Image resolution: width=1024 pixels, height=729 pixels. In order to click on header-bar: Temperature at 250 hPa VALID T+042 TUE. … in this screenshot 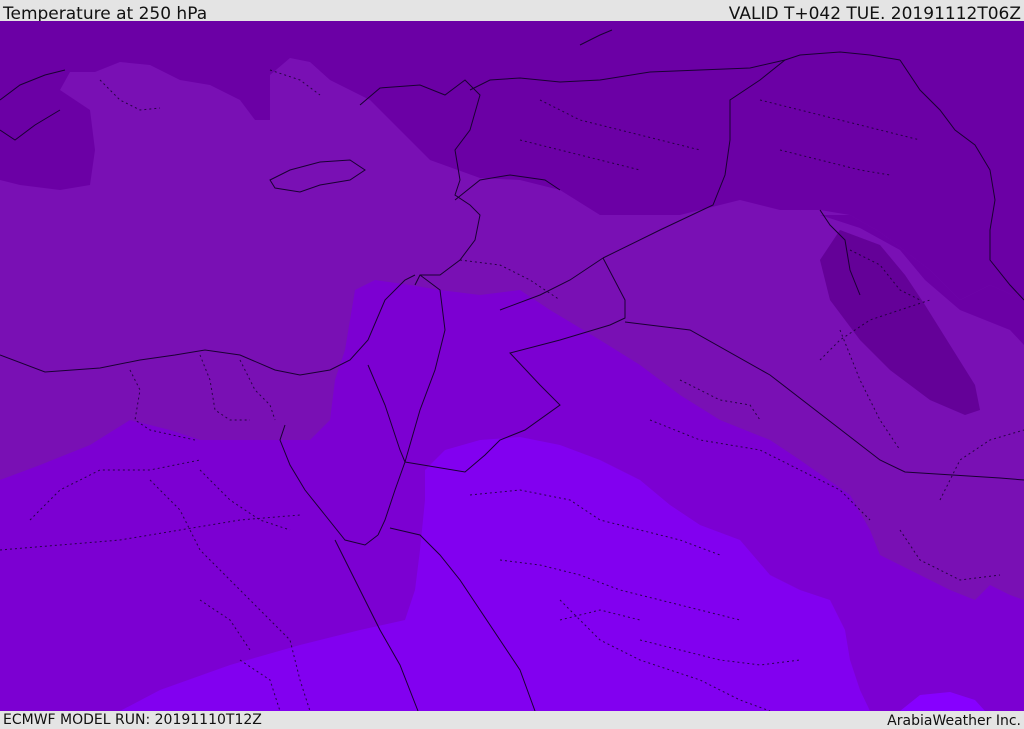, I will do `click(512, 12)`.